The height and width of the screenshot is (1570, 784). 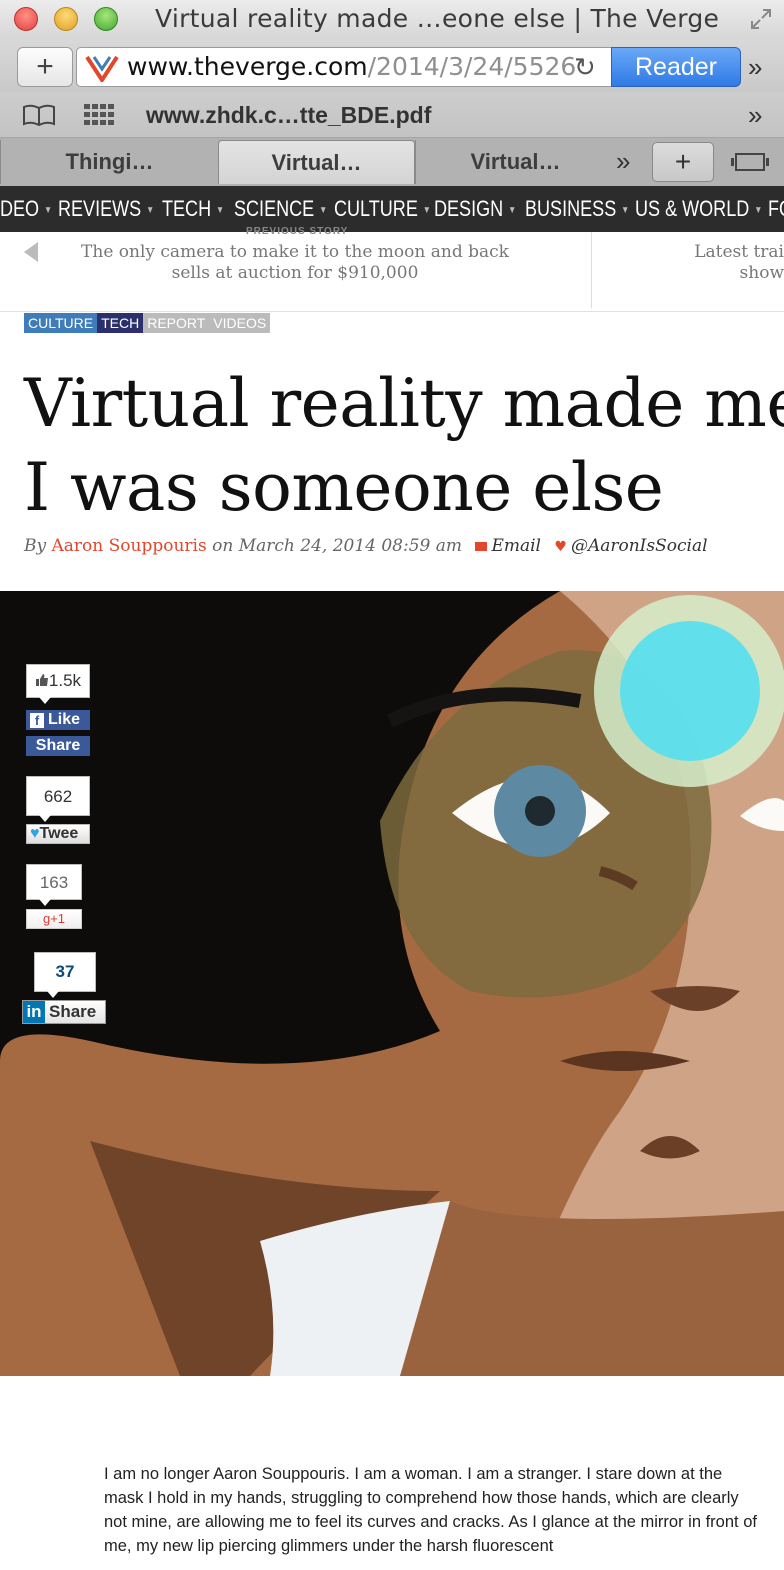 I want to click on nav-item-us-world: US & WORLD ▼, so click(x=698, y=209).